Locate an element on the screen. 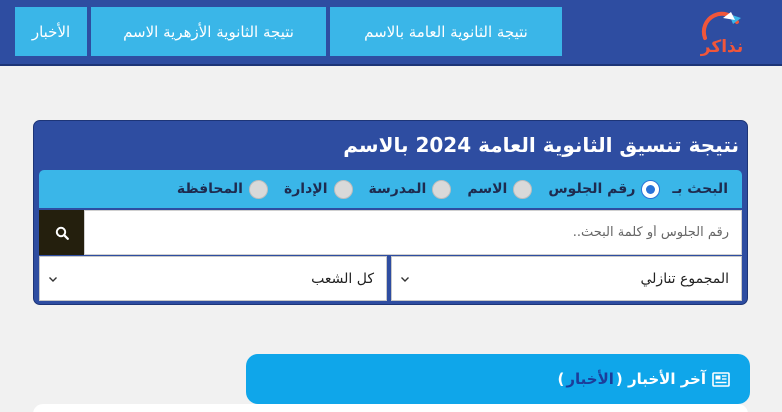 This screenshot has height=412, width=782. latest-news-header: آخر الأخبار (الأخبار) is located at coordinates (498, 379).